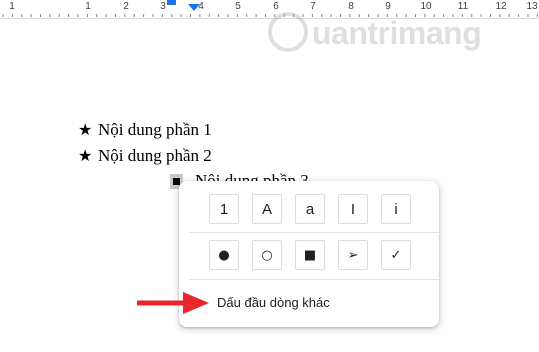 This screenshot has height=352, width=539. I want to click on list-item-text: Nội dung phần 1, so click(155, 129).